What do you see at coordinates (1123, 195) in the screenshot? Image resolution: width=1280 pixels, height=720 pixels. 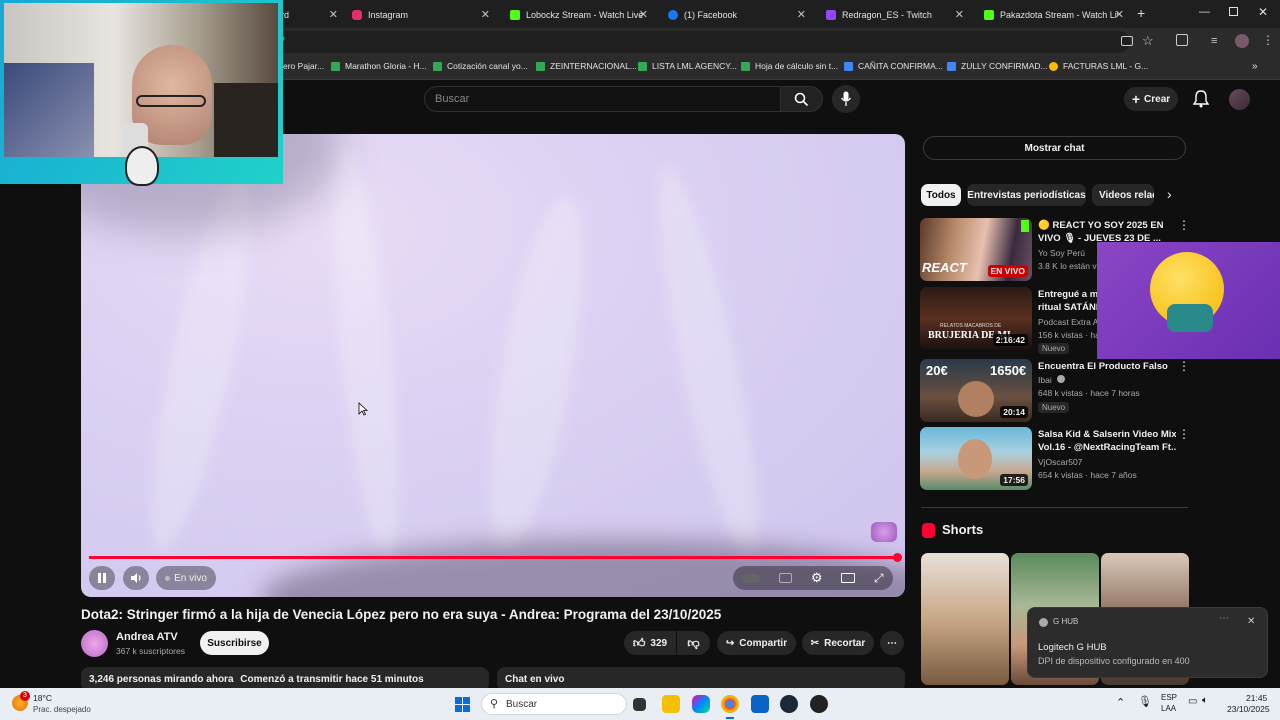 I see `chip-related: Videos relac` at bounding box center [1123, 195].